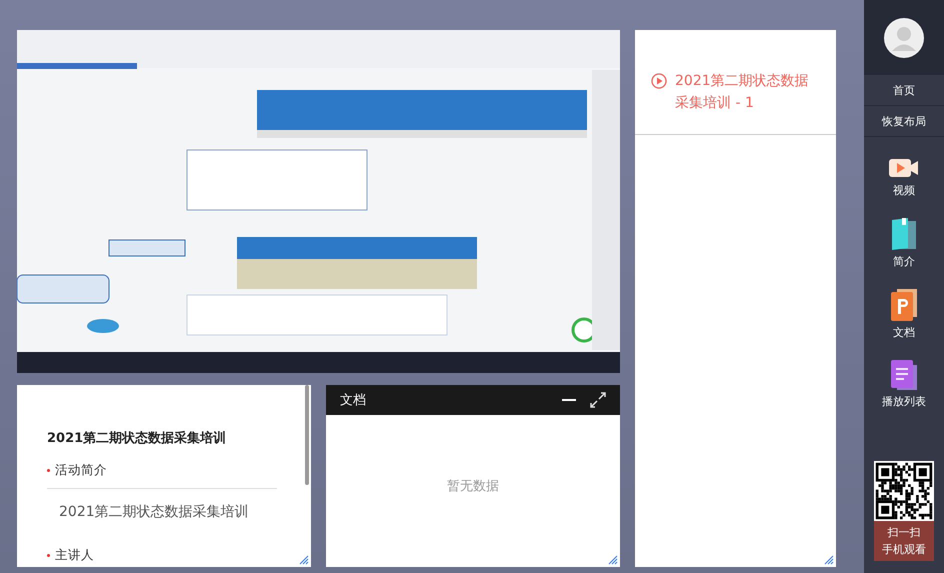  Describe the element at coordinates (473, 486) in the screenshot. I see `empty-message: 暂无数据` at that location.